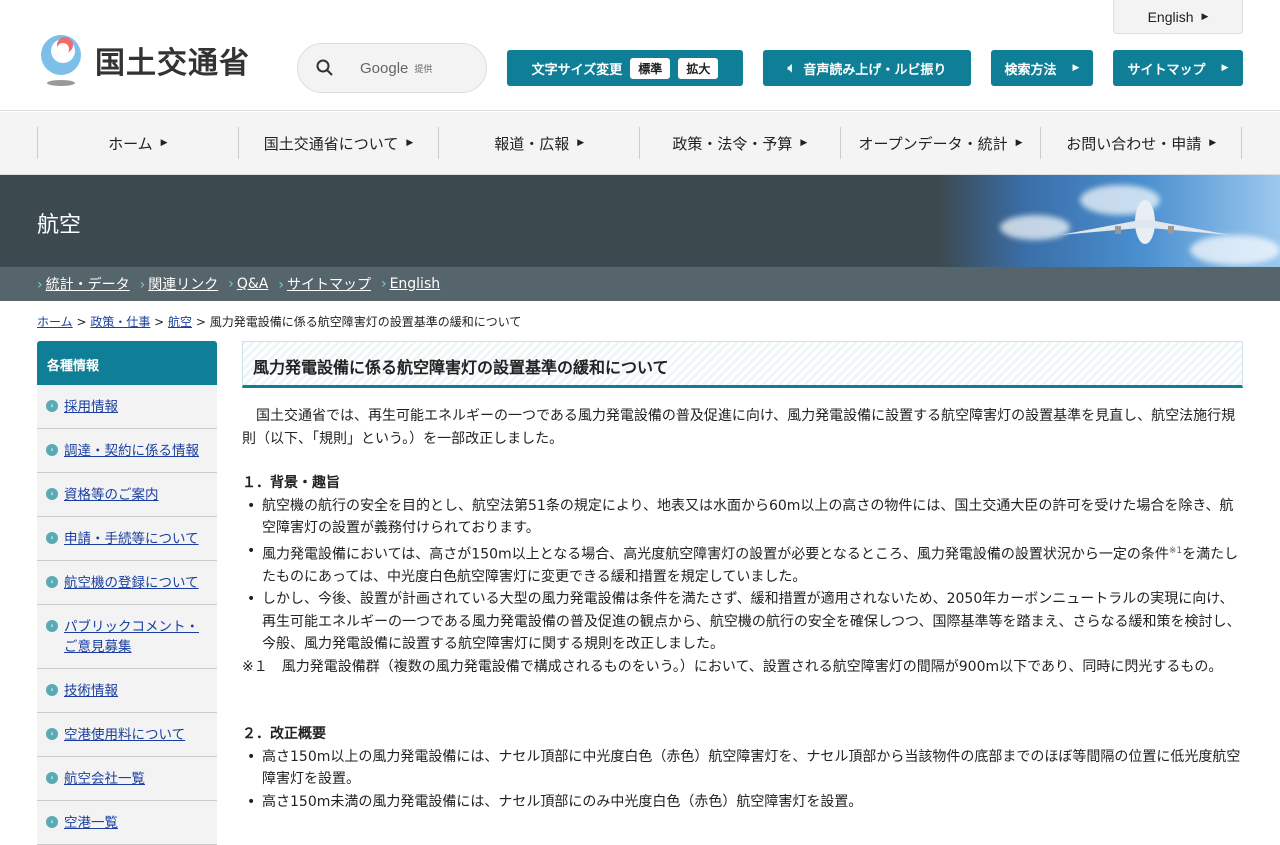 Image resolution: width=1280 pixels, height=845 pixels. I want to click on english-label: English, so click(1170, 16).